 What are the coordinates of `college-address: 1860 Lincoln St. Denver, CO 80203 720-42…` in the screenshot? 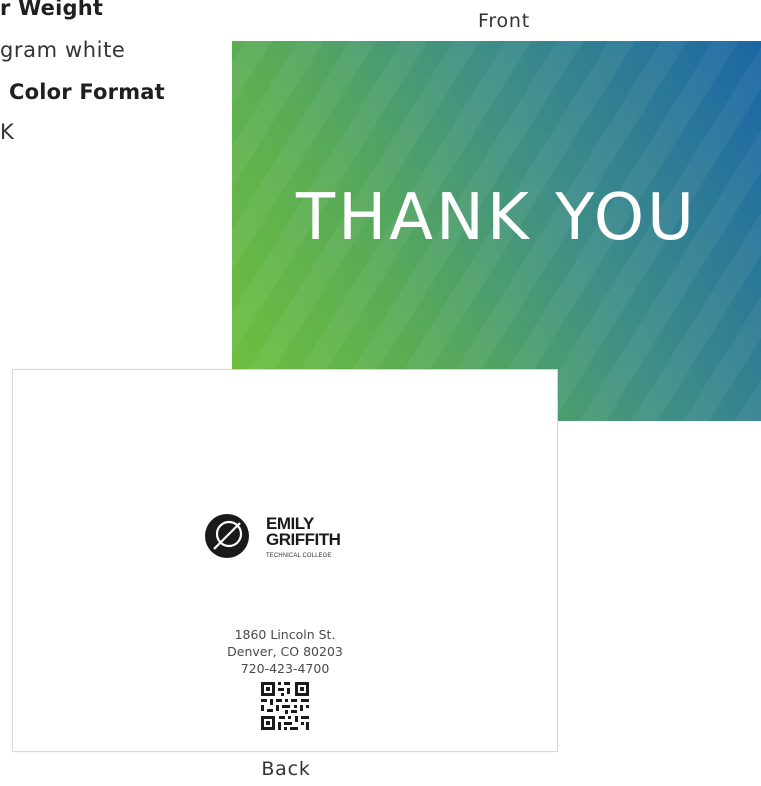 It's located at (285, 651).